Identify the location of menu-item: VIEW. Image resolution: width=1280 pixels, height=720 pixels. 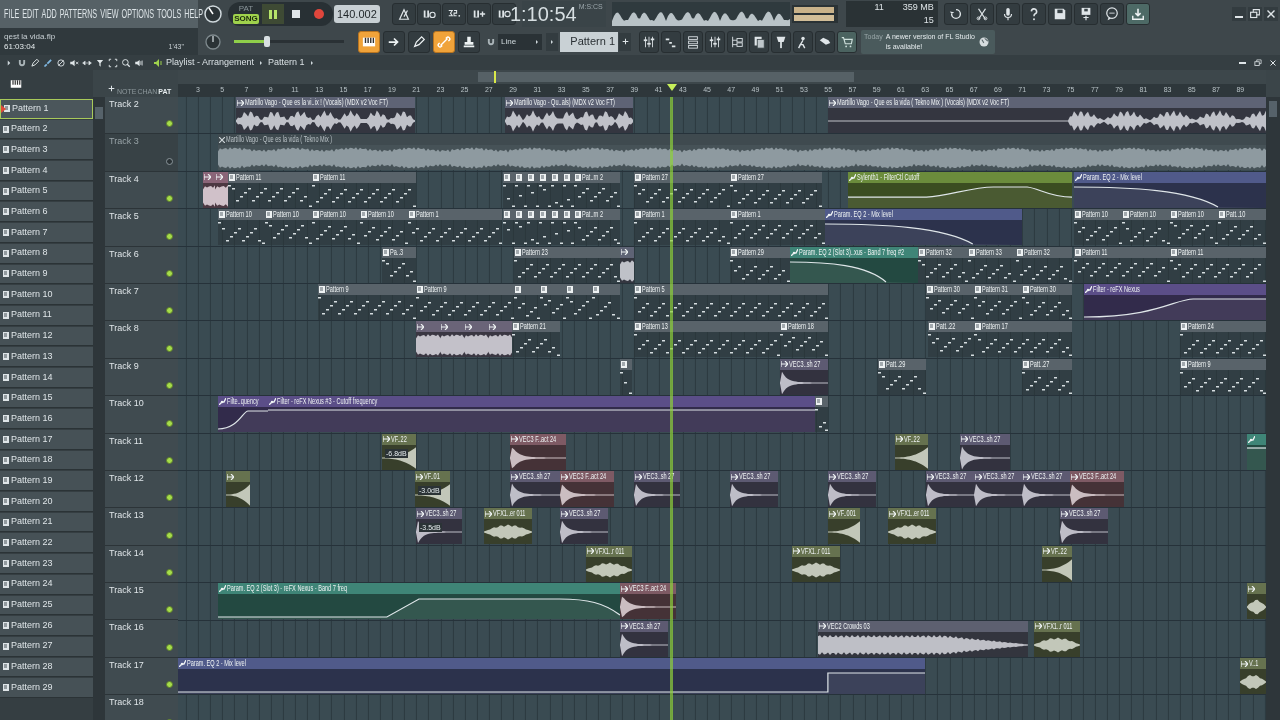
(109, 14).